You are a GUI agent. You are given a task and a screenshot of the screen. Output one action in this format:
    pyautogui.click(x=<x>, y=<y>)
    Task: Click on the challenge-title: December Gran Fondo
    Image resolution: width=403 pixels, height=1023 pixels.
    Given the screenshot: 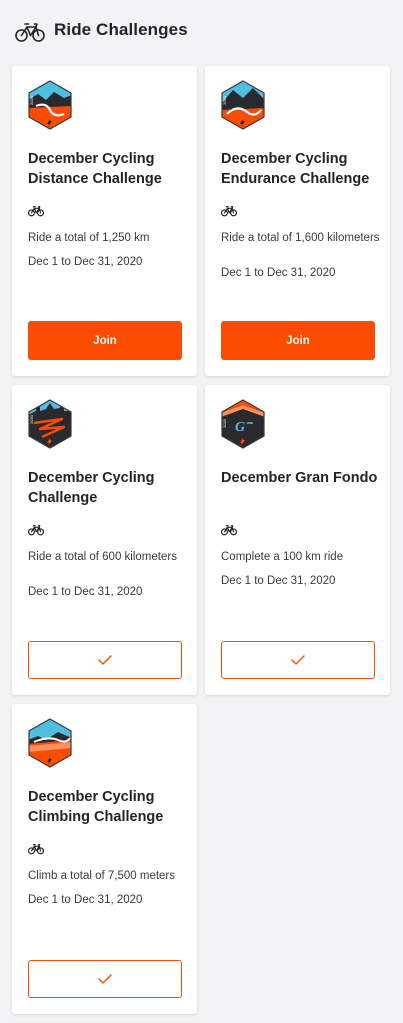 What is the action you would take?
    pyautogui.click(x=301, y=478)
    